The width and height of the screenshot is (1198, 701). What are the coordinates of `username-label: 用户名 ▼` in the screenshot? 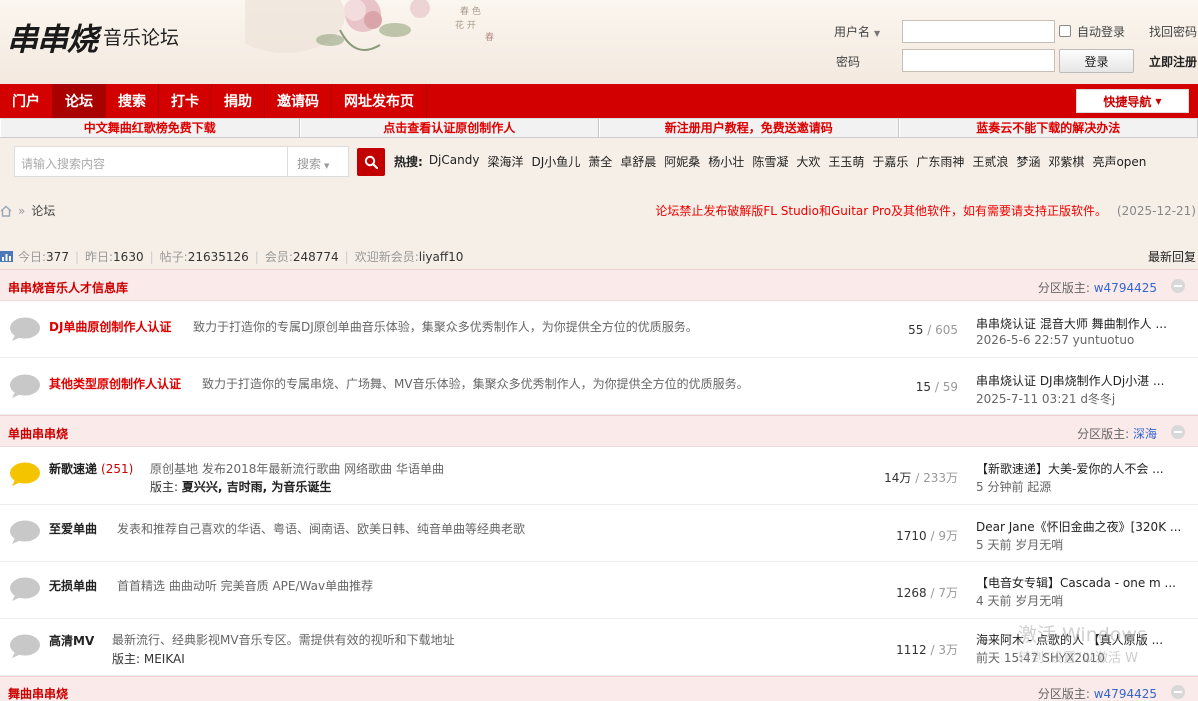 It's located at (857, 31).